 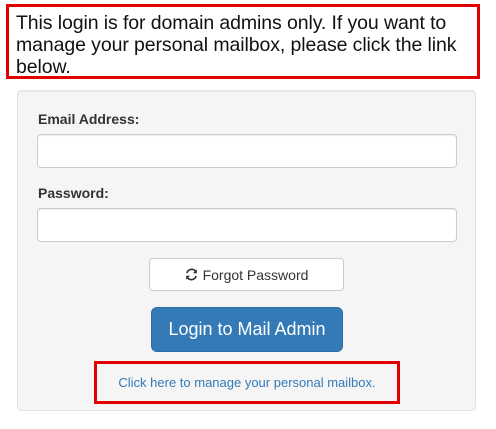 I want to click on refresh-icon, so click(x=192, y=275).